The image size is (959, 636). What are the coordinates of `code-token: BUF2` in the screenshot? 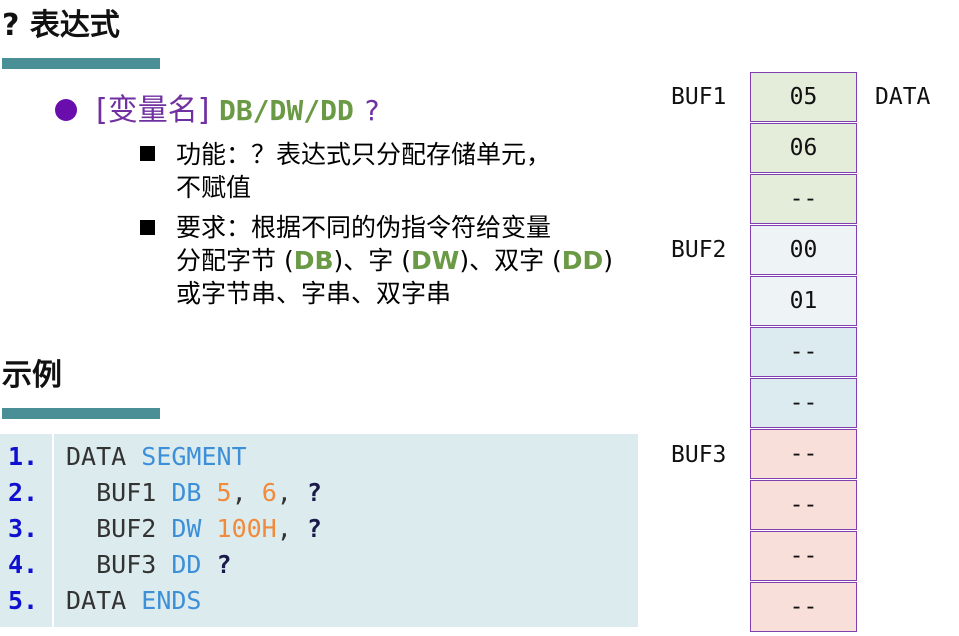 It's located at (119, 528).